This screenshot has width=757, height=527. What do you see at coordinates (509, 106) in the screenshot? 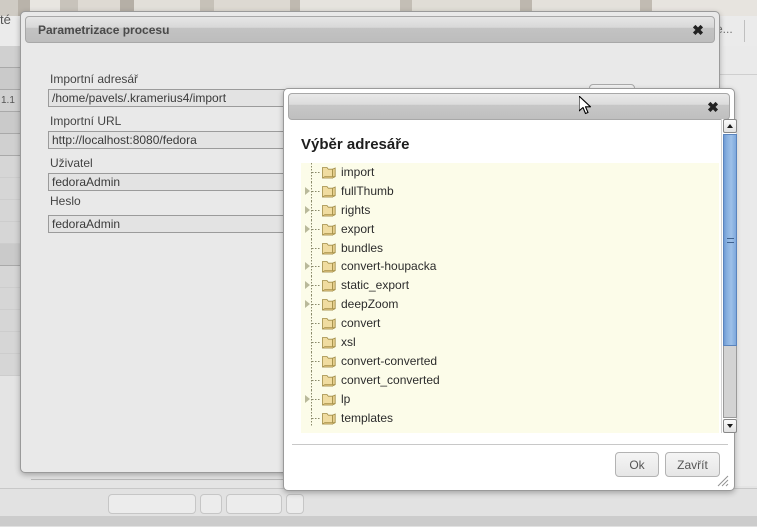
I see `chooser-titlebar: ✖` at bounding box center [509, 106].